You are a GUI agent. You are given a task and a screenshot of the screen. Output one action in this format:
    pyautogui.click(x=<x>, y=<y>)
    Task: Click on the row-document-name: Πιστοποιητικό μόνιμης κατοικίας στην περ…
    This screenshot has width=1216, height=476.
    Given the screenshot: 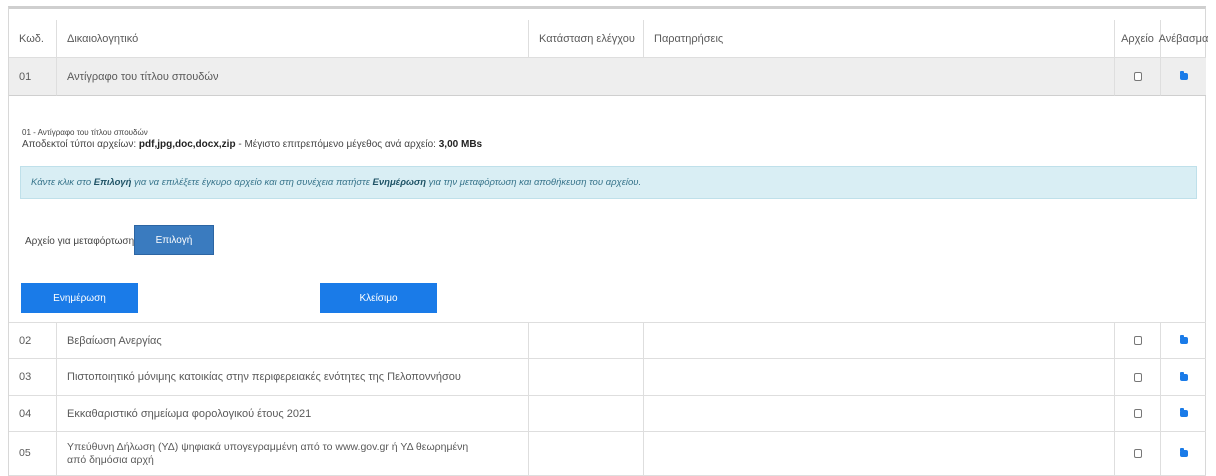 What is the action you would take?
    pyautogui.click(x=293, y=377)
    